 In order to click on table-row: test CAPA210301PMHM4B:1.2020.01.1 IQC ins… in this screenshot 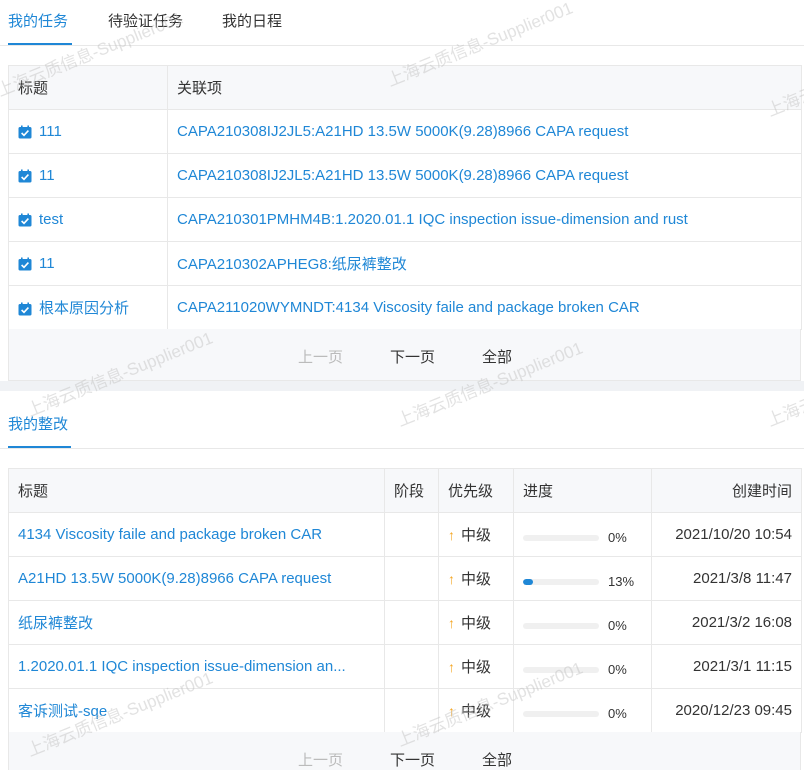, I will do `click(405, 219)`.